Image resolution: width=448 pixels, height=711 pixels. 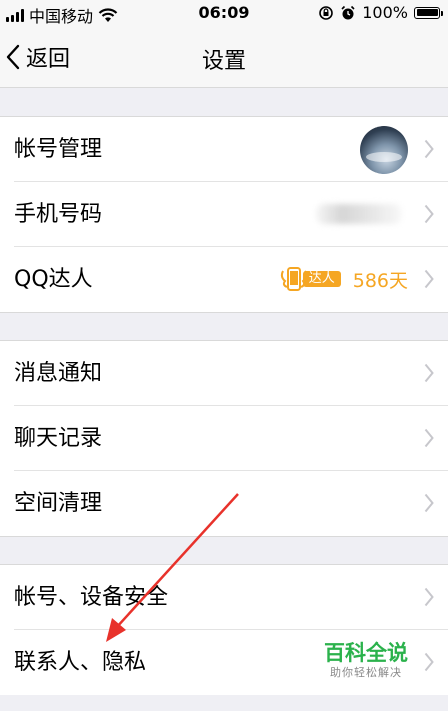 What do you see at coordinates (224, 279) in the screenshot?
I see `settings-row-qq-expert: QQ达人 达人 586天` at bounding box center [224, 279].